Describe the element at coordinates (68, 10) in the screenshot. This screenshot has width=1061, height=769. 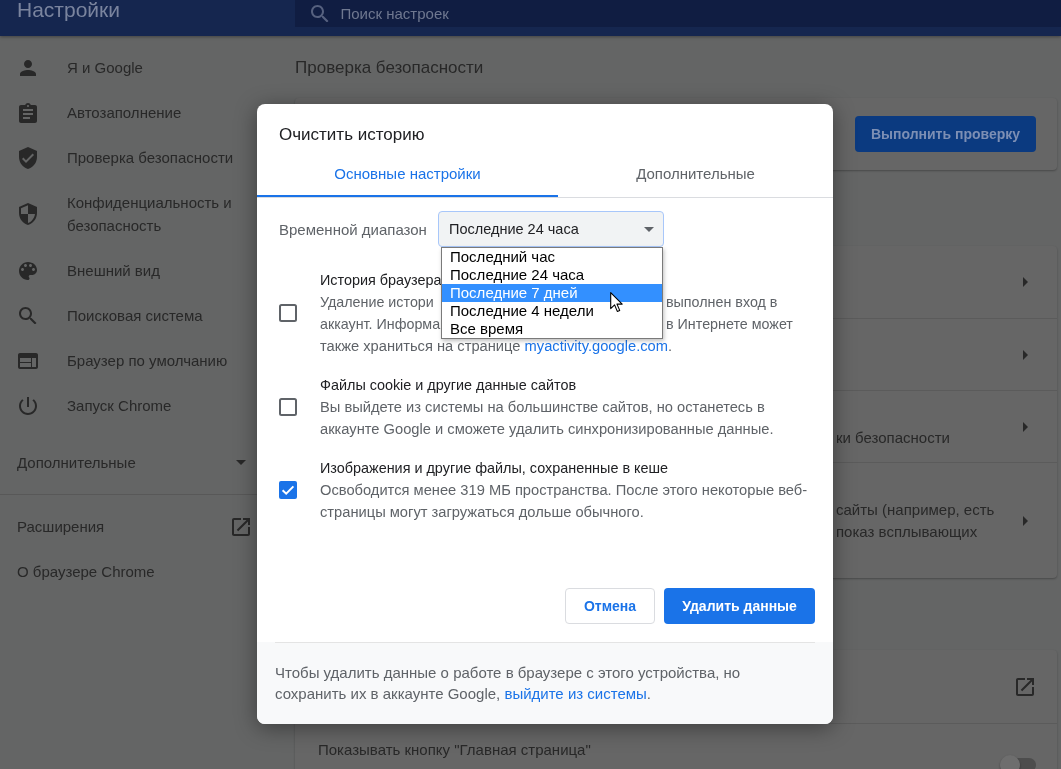
I see `app-title: Настройки` at that location.